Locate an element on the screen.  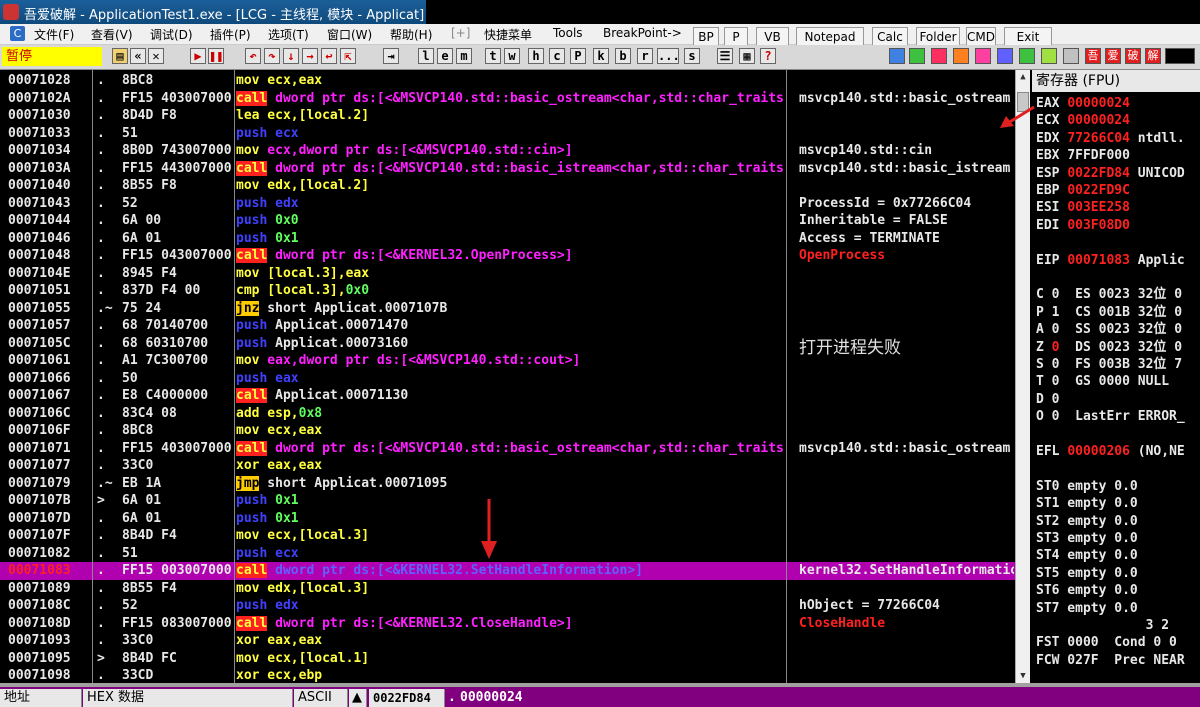
disasm-row: 0007104E. 8945 F4 mov [local.3],eax is located at coordinates (507, 274).